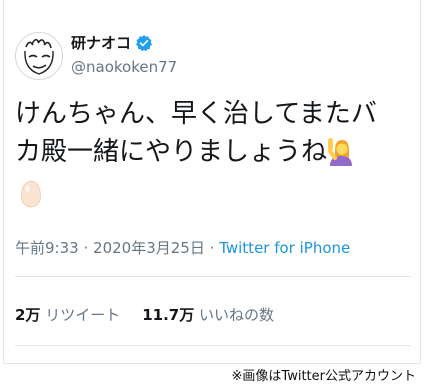 This screenshot has width=424, height=390. I want to click on retweet-stat: 2万 リツイート, so click(67, 315).